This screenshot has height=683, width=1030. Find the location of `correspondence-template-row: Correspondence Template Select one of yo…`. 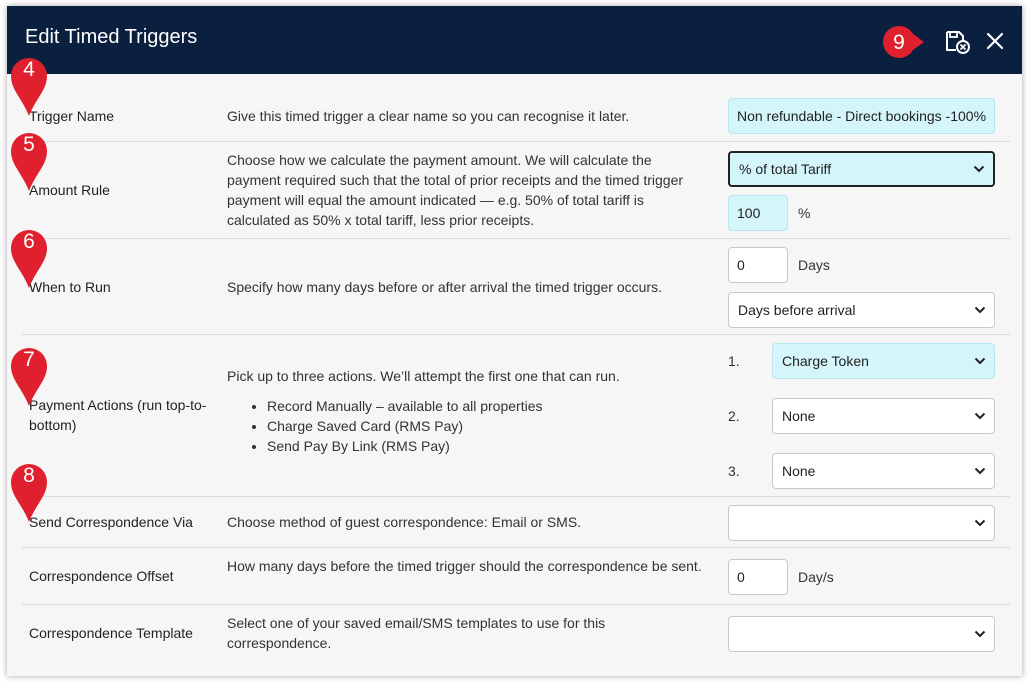

correspondence-template-row: Correspondence Template Select one of yo… is located at coordinates (516, 634).